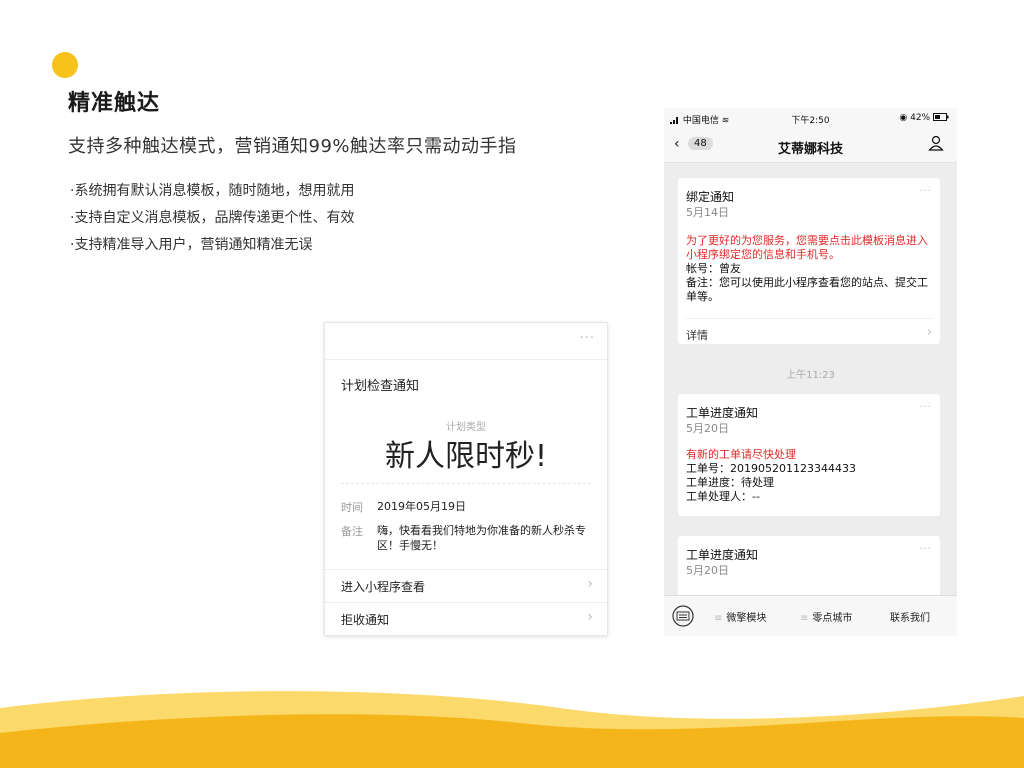 This screenshot has height=768, width=1024. Describe the element at coordinates (810, 149) in the screenshot. I see `chat-title: 艾蒂娜科技` at that location.